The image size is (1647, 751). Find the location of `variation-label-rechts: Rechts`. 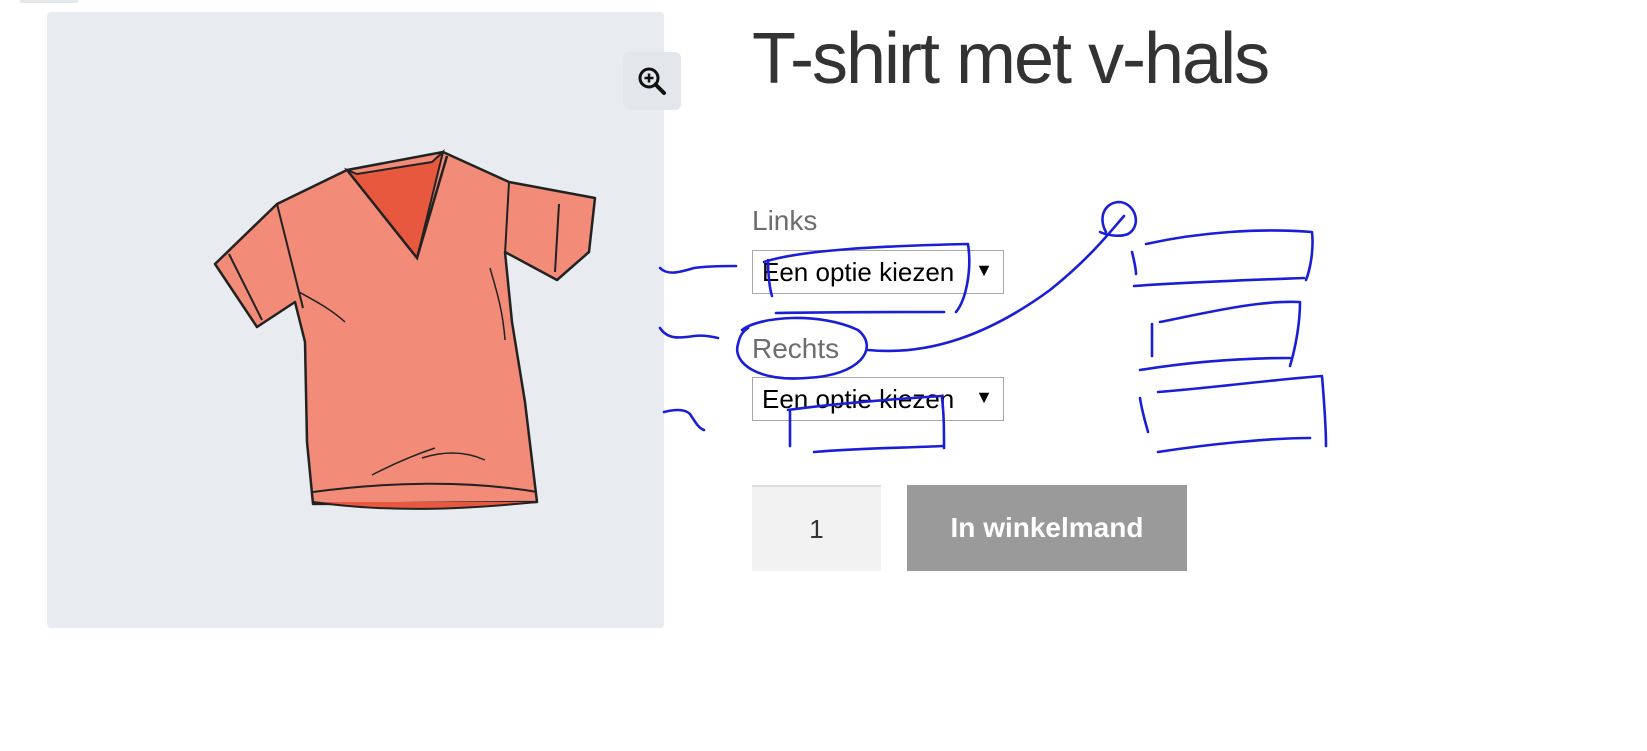

variation-label-rechts: Rechts is located at coordinates (796, 348).